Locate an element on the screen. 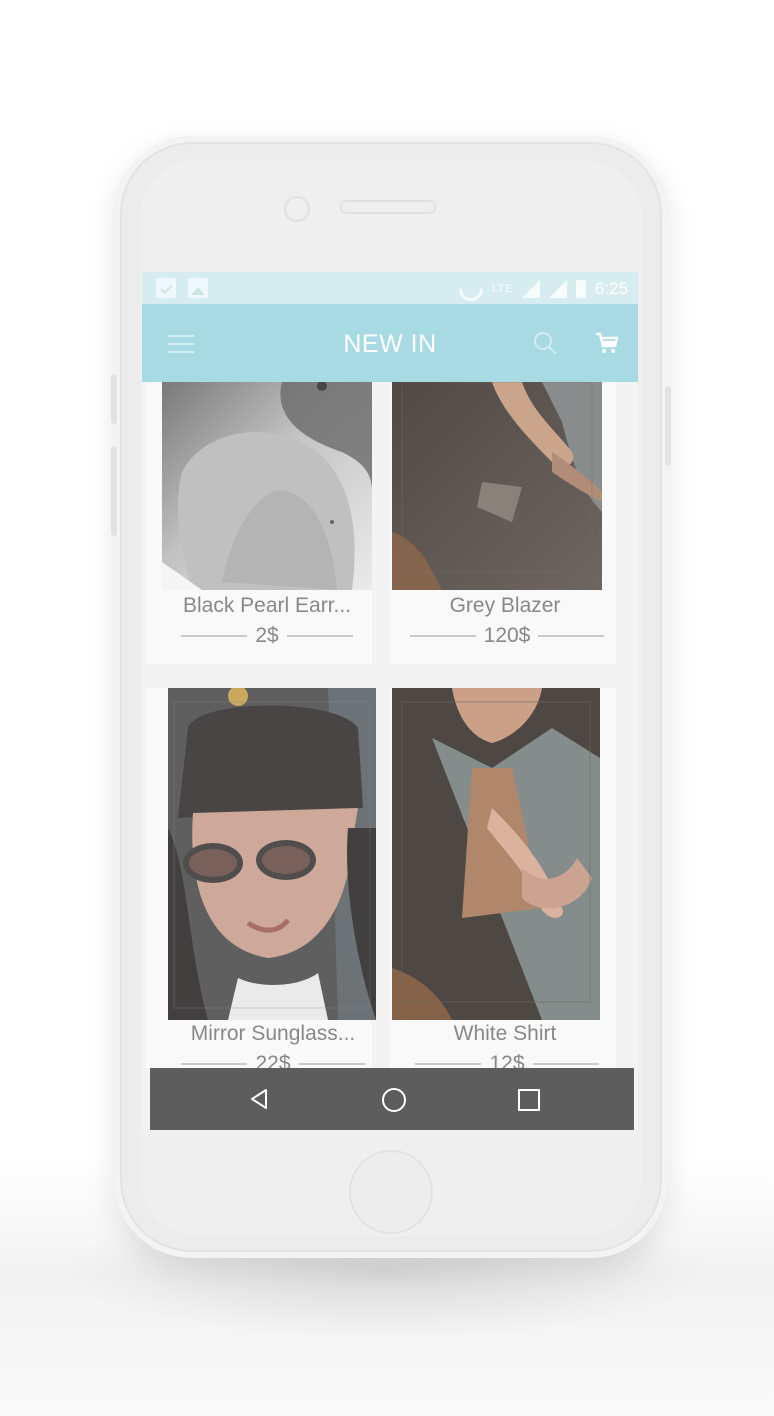  product-price-row: 12$ is located at coordinates (507, 1060).